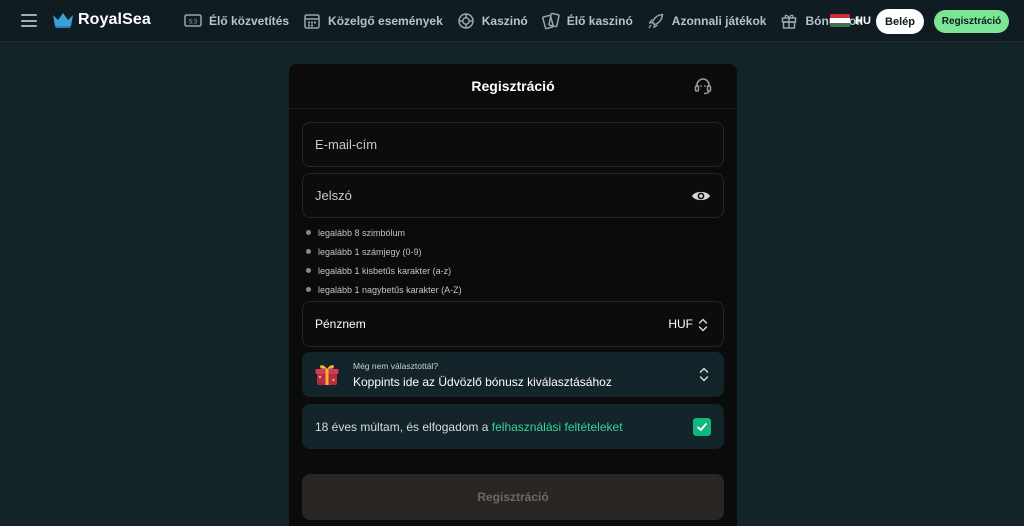 Image resolution: width=1024 pixels, height=526 pixels. Describe the element at coordinates (495, 144) in the screenshot. I see `email-input` at that location.